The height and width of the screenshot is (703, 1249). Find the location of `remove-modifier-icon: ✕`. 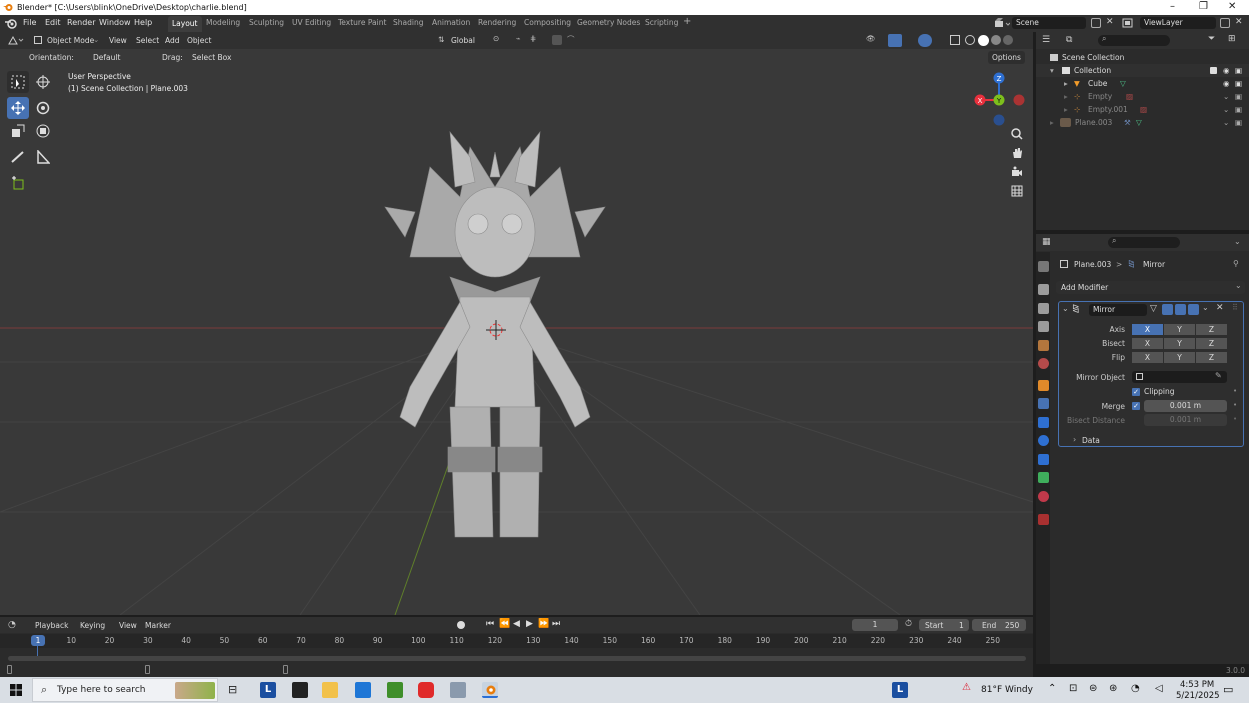

remove-modifier-icon: ✕ is located at coordinates (1220, 308).